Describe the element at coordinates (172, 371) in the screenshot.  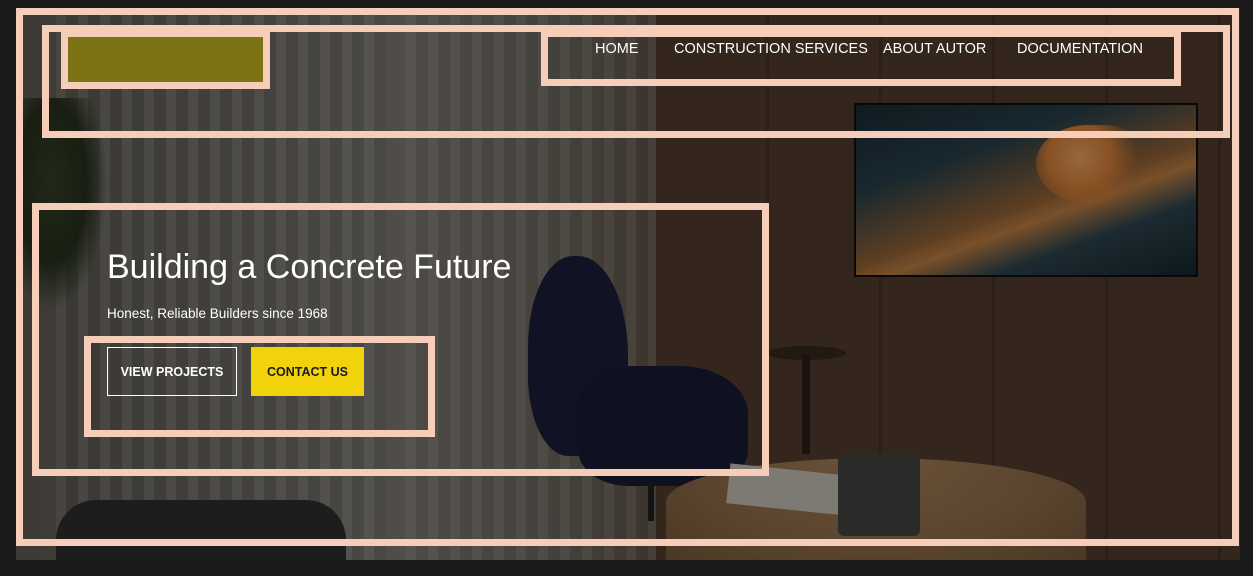
I see `view-projects-button: VIEW PROJECTS` at that location.